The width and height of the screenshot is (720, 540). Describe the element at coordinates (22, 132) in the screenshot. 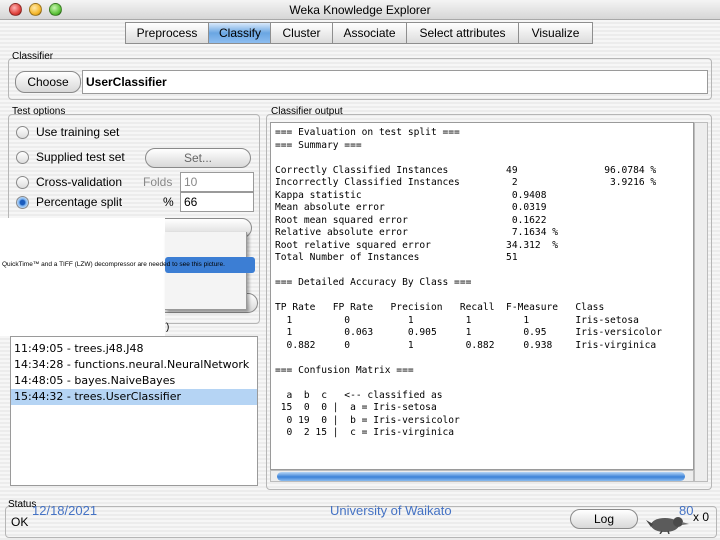

I see `use-training-set-radio` at that location.